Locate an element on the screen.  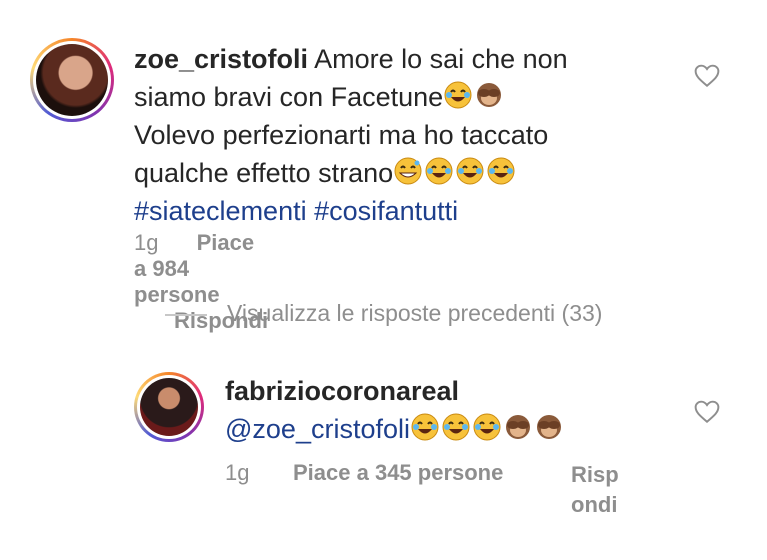
mention-link: @zoe_cristofoli is located at coordinates (317, 429).